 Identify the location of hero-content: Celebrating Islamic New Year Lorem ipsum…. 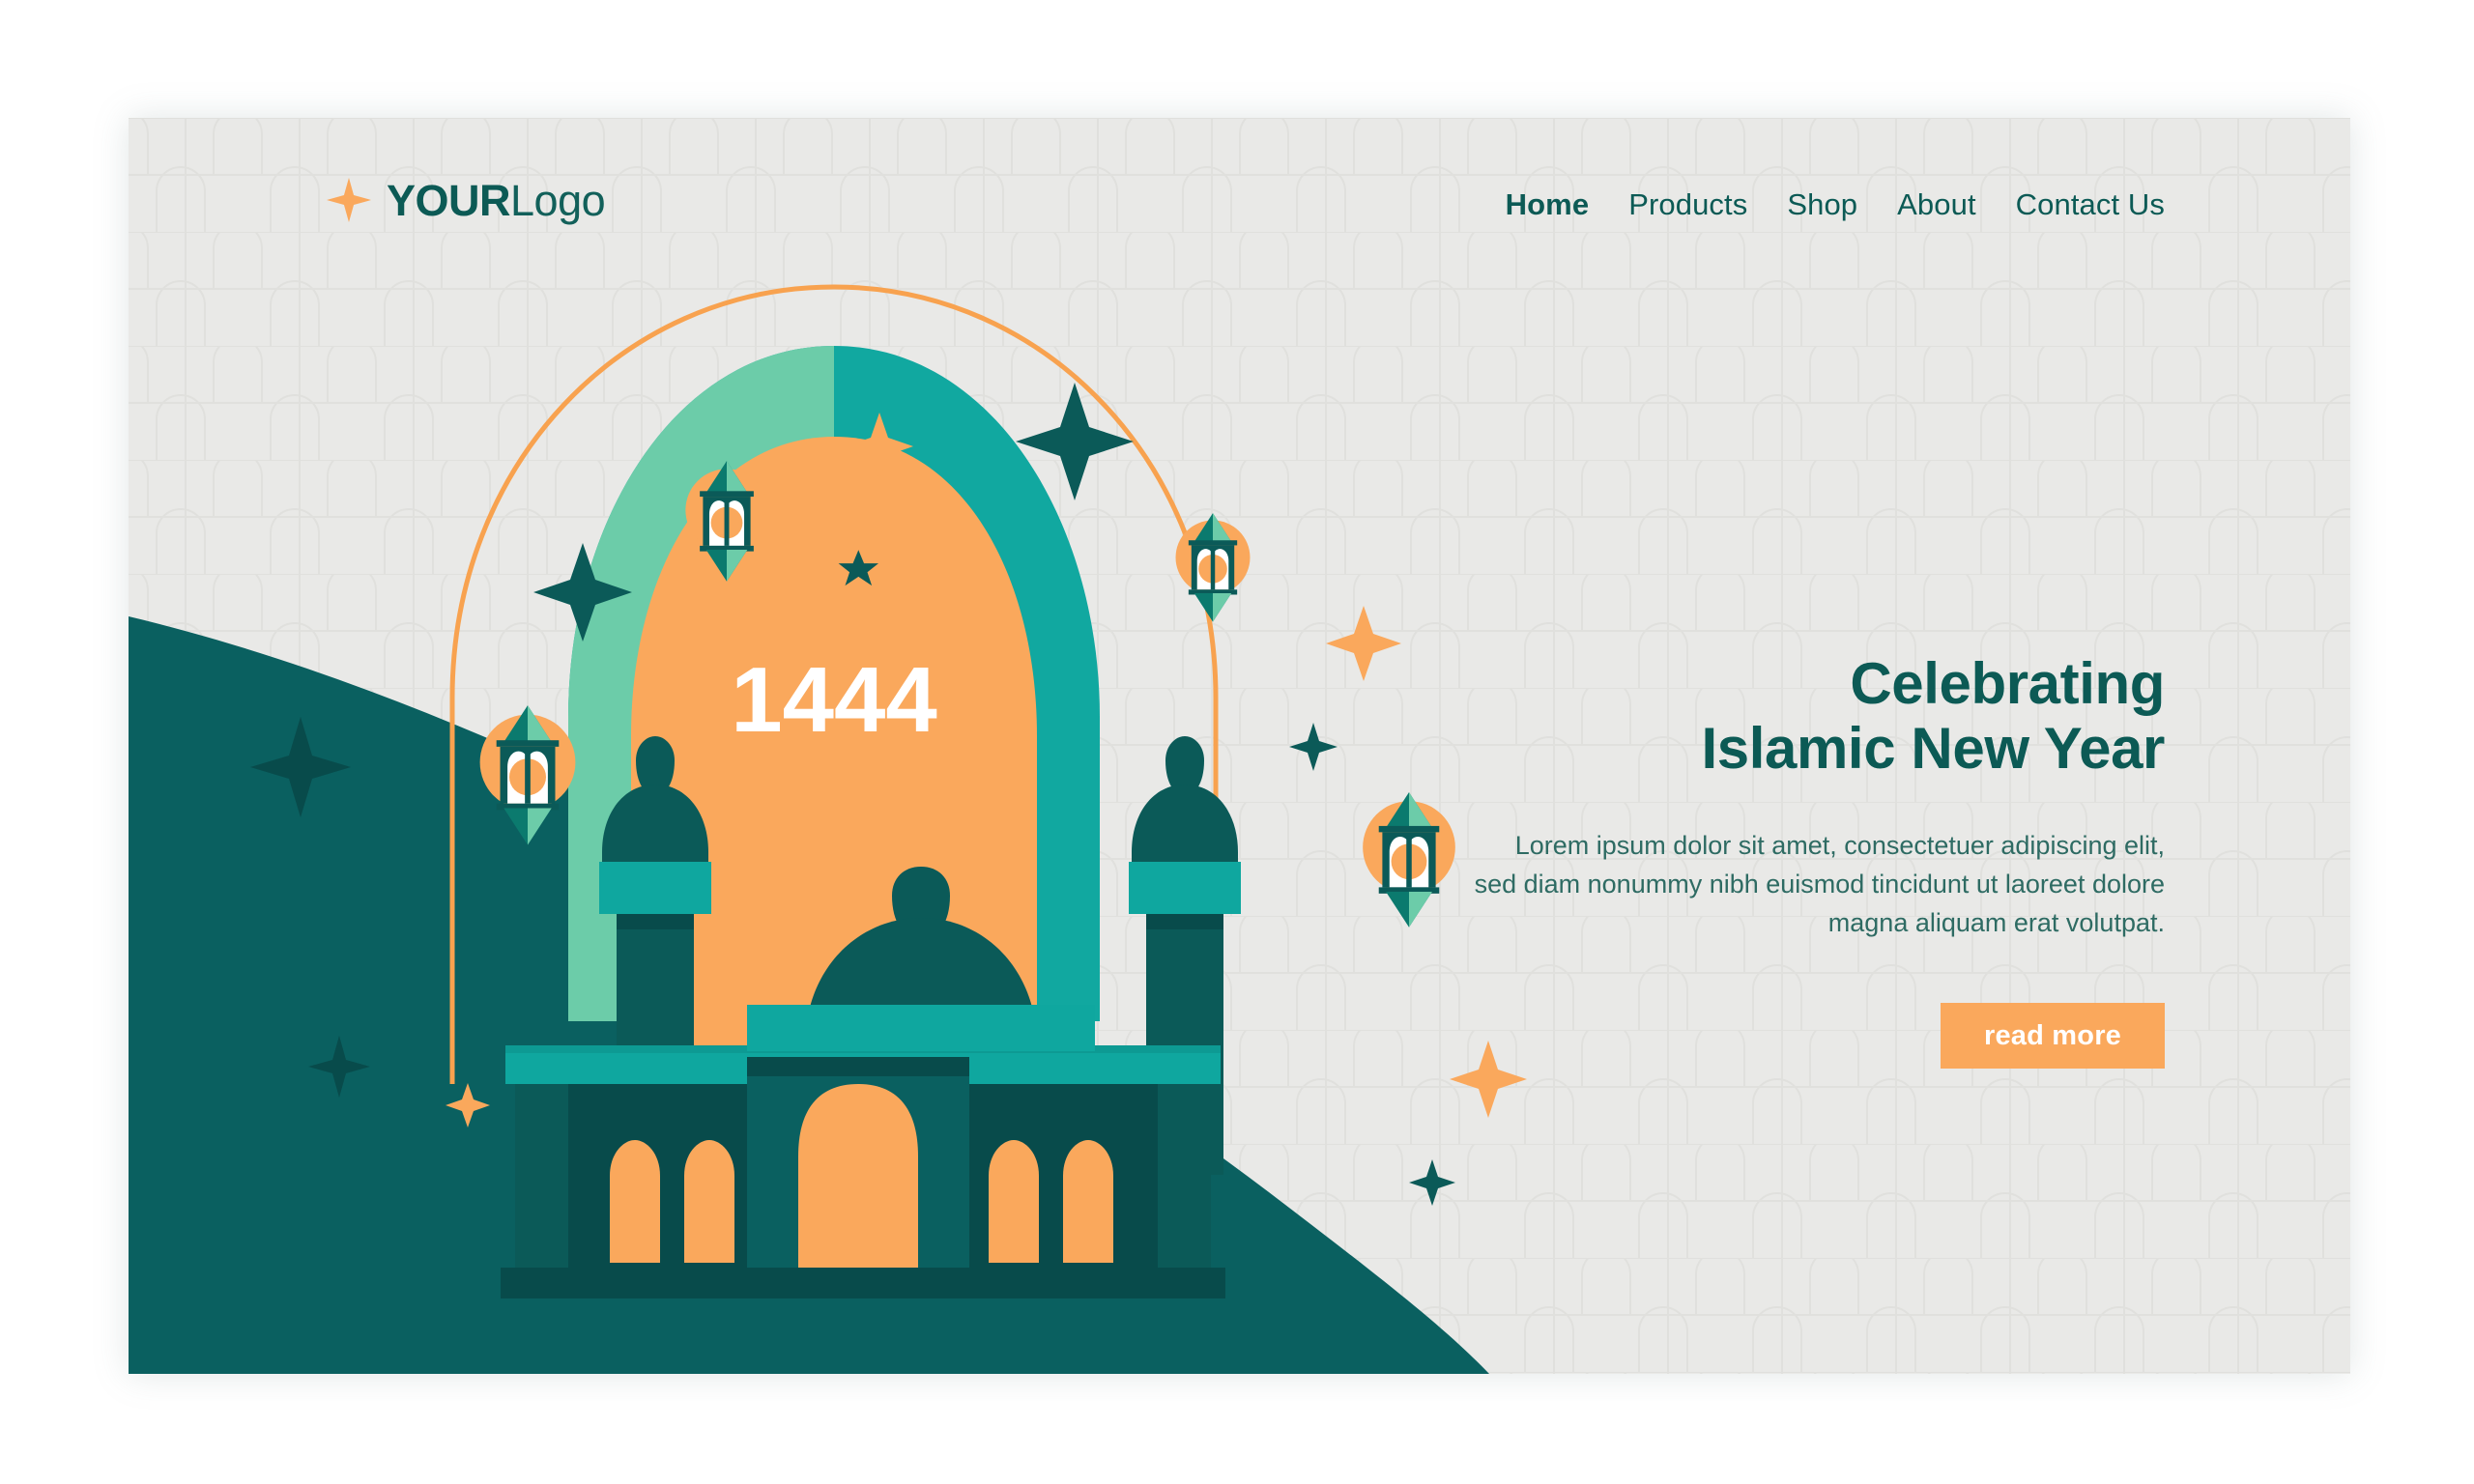
(1818, 861).